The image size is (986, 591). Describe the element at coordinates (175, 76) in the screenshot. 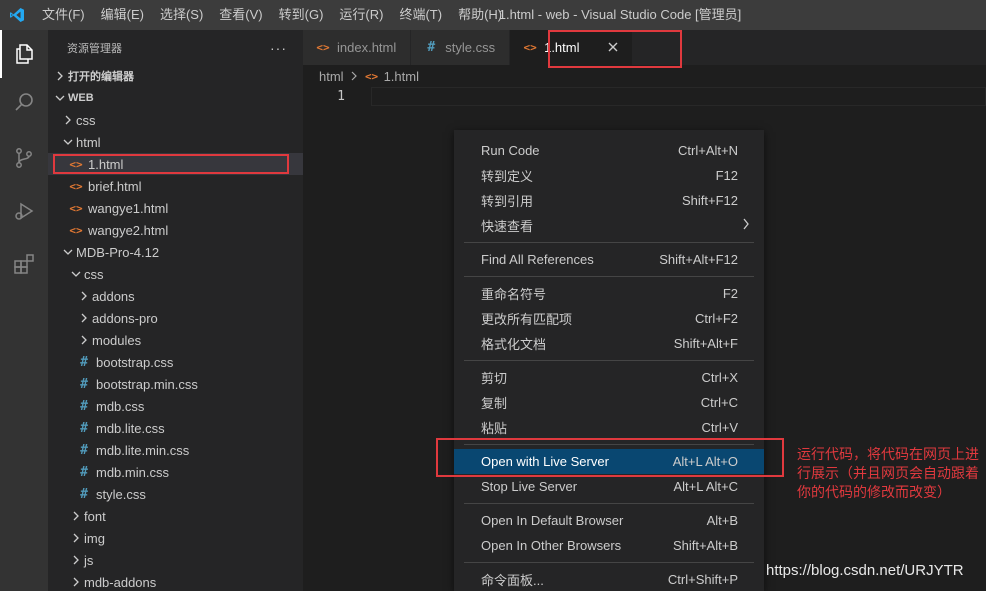

I see `open-editors-section: 打开的编辑器` at that location.